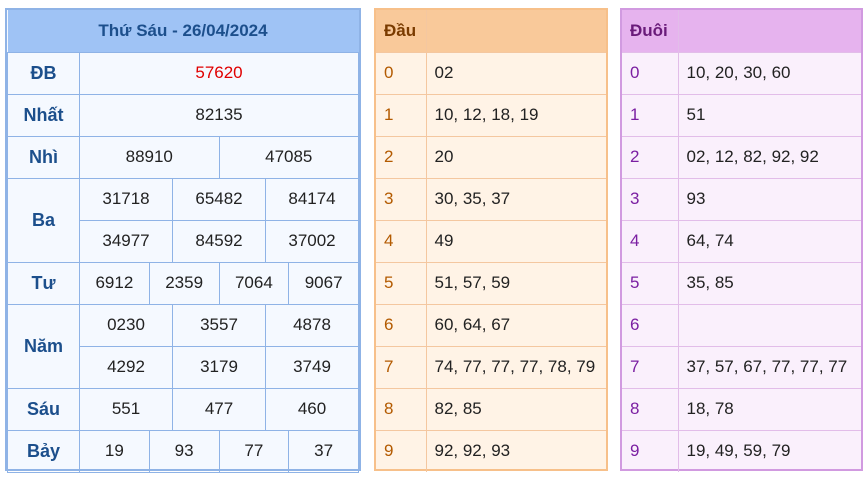  What do you see at coordinates (312, 241) in the screenshot?
I see `prize-ba-value: 37002` at bounding box center [312, 241].